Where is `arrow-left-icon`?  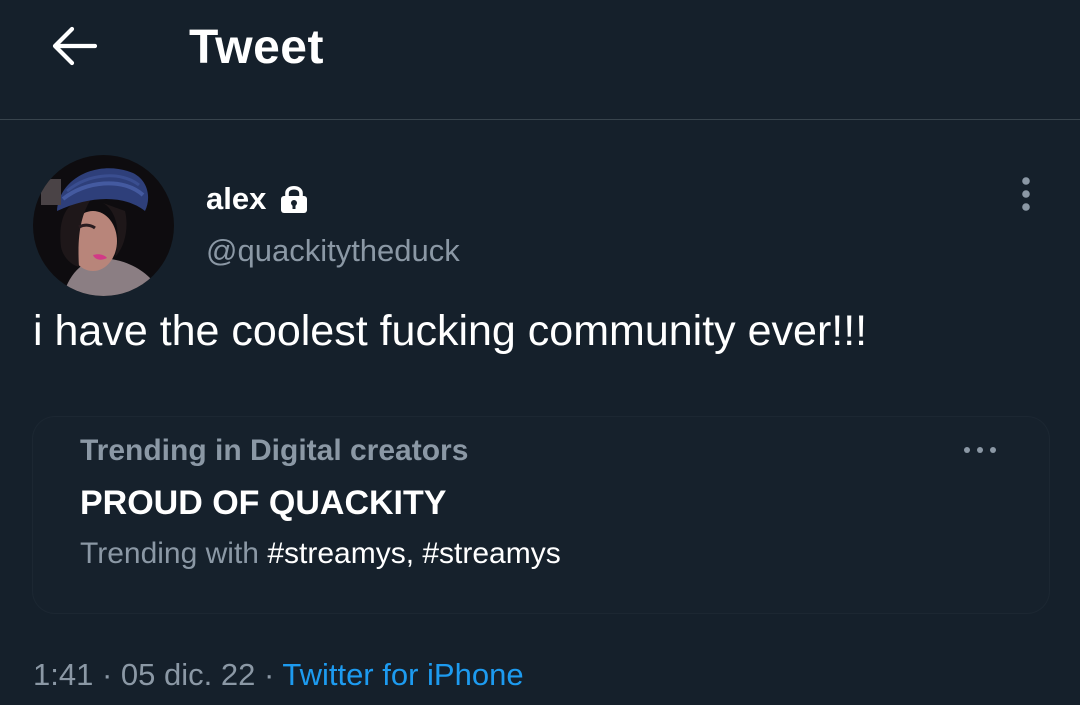
arrow-left-icon is located at coordinates (74, 46).